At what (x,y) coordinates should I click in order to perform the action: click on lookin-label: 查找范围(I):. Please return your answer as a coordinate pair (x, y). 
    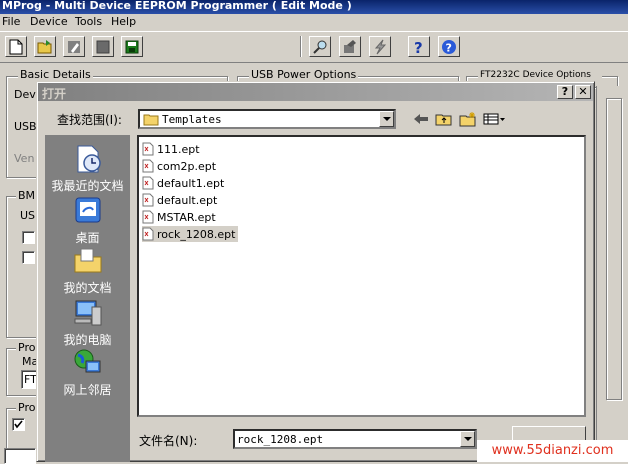
    Looking at the image, I should click on (89, 120).